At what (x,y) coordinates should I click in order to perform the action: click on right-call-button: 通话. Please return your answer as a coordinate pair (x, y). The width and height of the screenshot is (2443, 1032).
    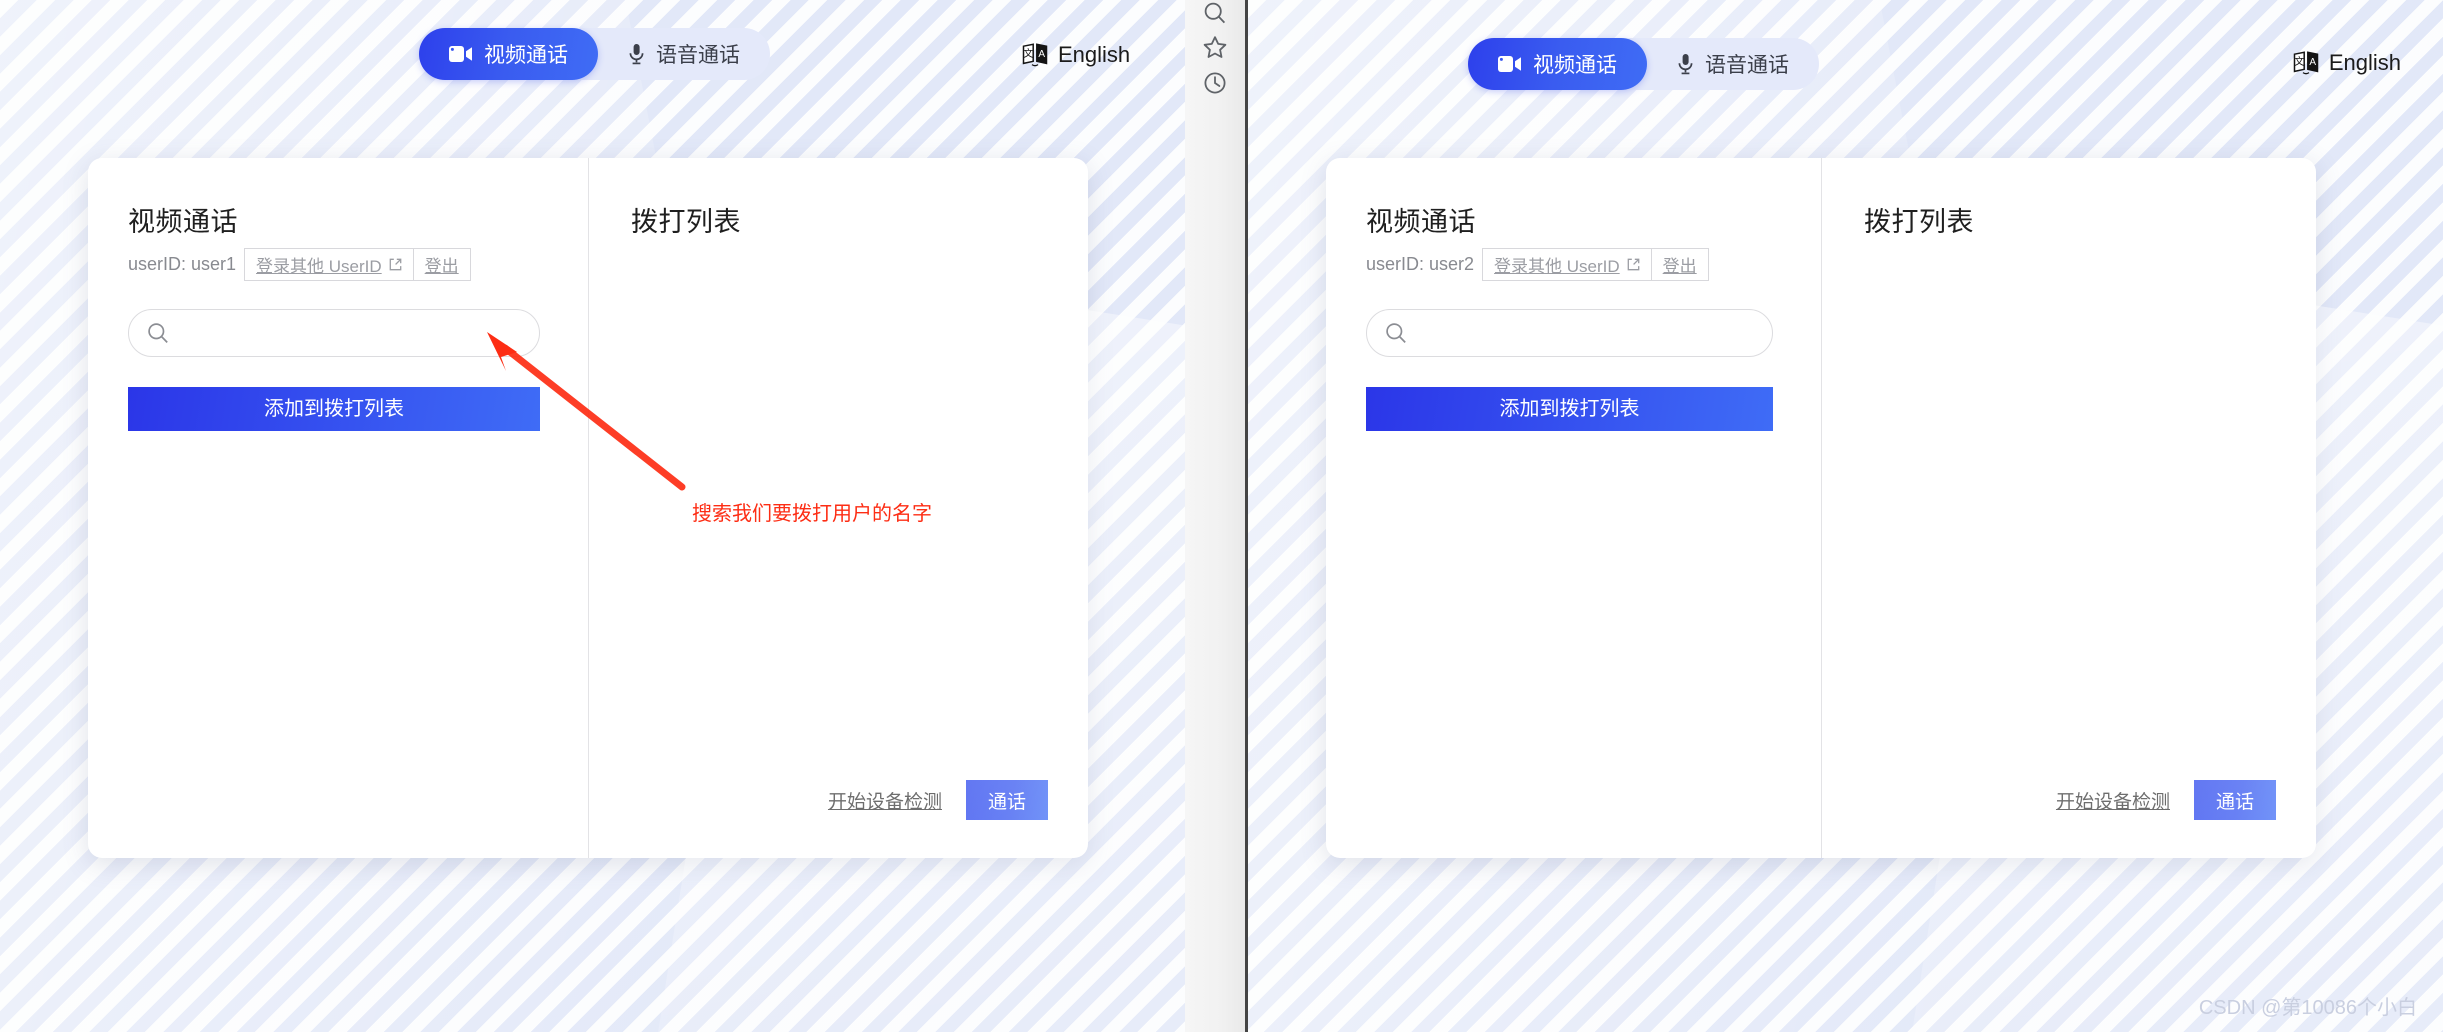
    Looking at the image, I should click on (2234, 800).